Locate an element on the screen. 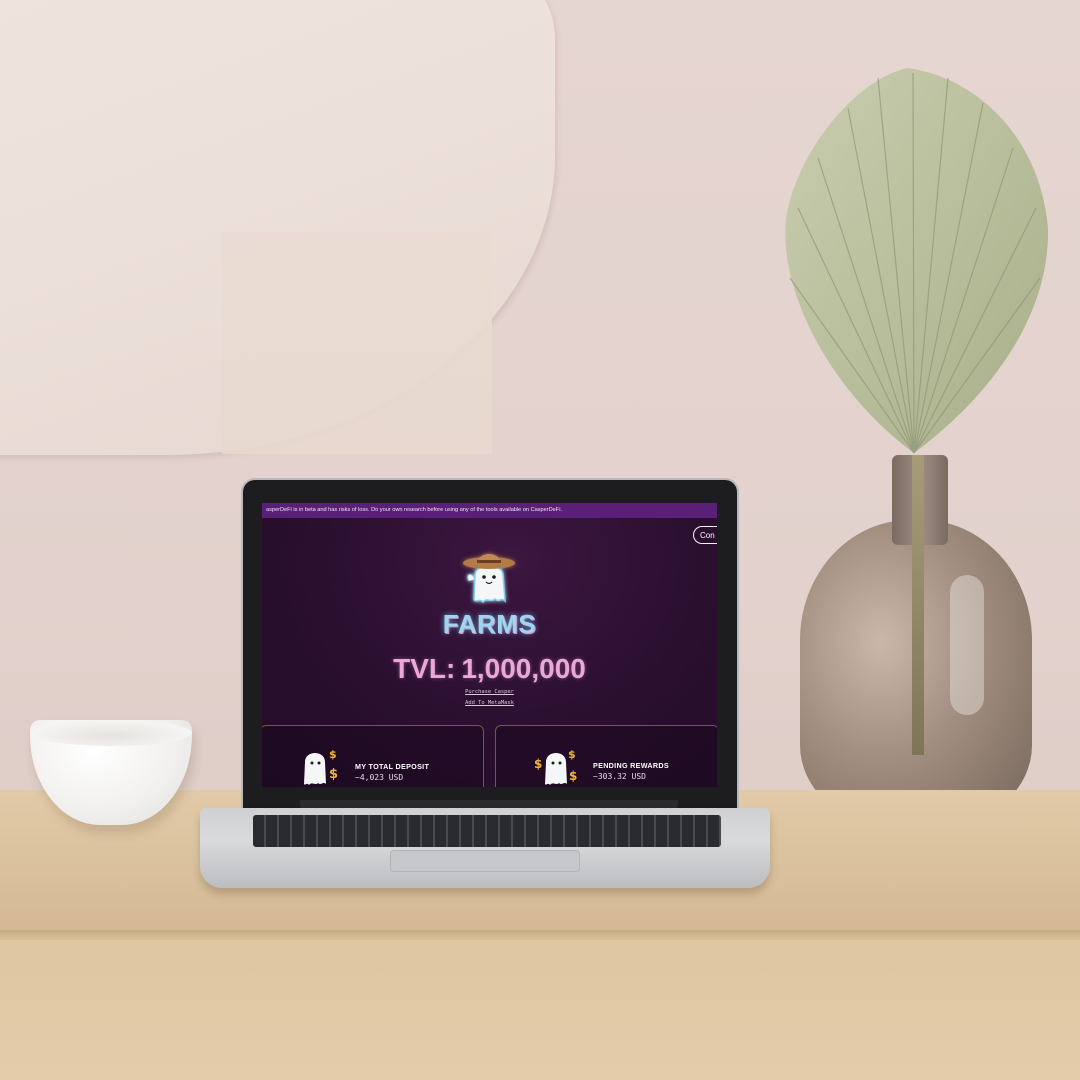 Image resolution: width=1080 pixels, height=1080 pixels. tvl-label: TVL: is located at coordinates (424, 668).